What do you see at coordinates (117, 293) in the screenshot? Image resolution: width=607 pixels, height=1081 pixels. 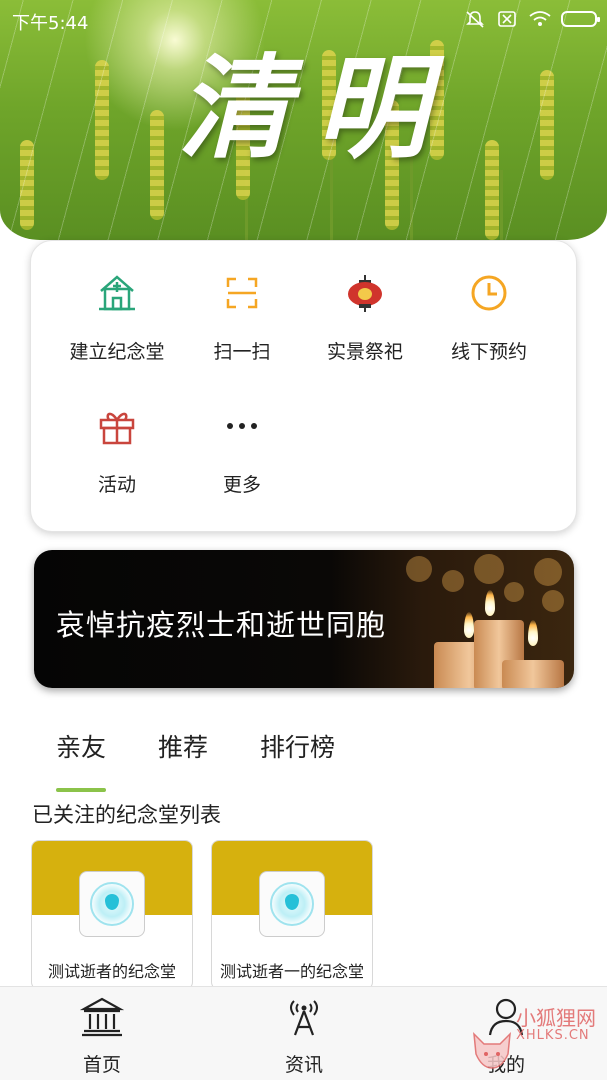 I see `memorial-hall-icon` at bounding box center [117, 293].